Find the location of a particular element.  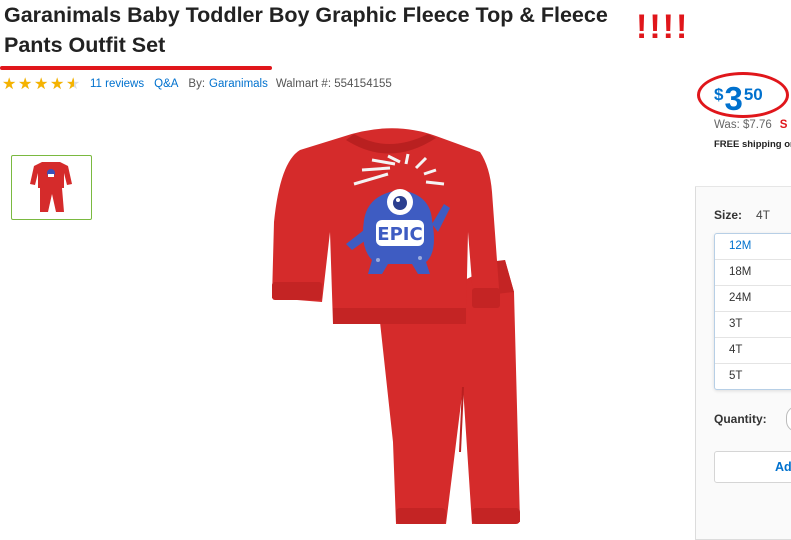

size-option: 18M is located at coordinates (753, 273).